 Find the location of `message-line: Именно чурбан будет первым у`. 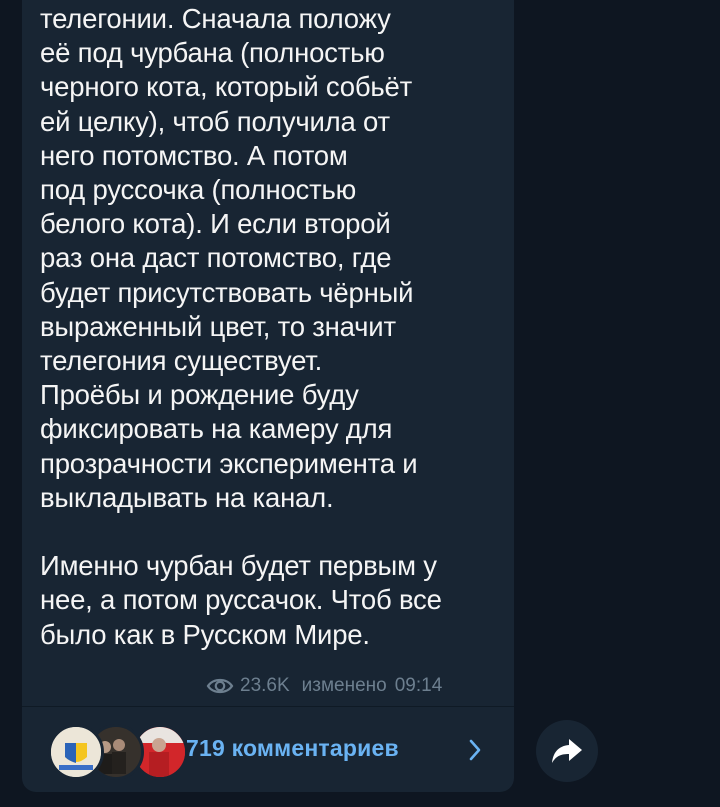

message-line: Именно чурбан будет первым у is located at coordinates (238, 566).